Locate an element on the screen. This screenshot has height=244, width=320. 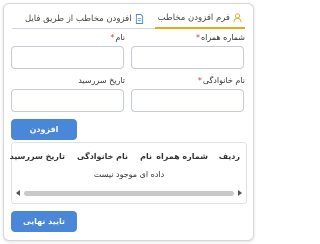
user-icon is located at coordinates (237, 18).